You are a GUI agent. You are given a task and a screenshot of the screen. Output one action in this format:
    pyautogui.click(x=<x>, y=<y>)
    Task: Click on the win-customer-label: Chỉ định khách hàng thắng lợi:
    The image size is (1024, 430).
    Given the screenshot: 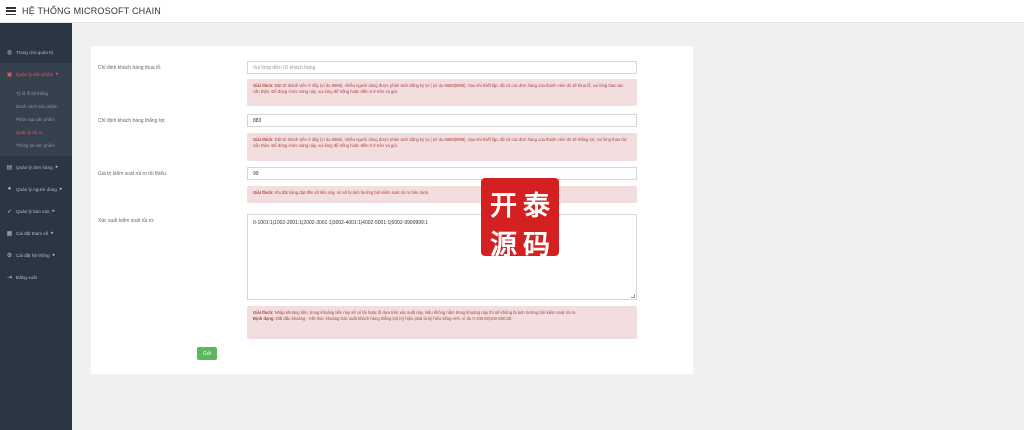 What is the action you would take?
    pyautogui.click(x=132, y=121)
    